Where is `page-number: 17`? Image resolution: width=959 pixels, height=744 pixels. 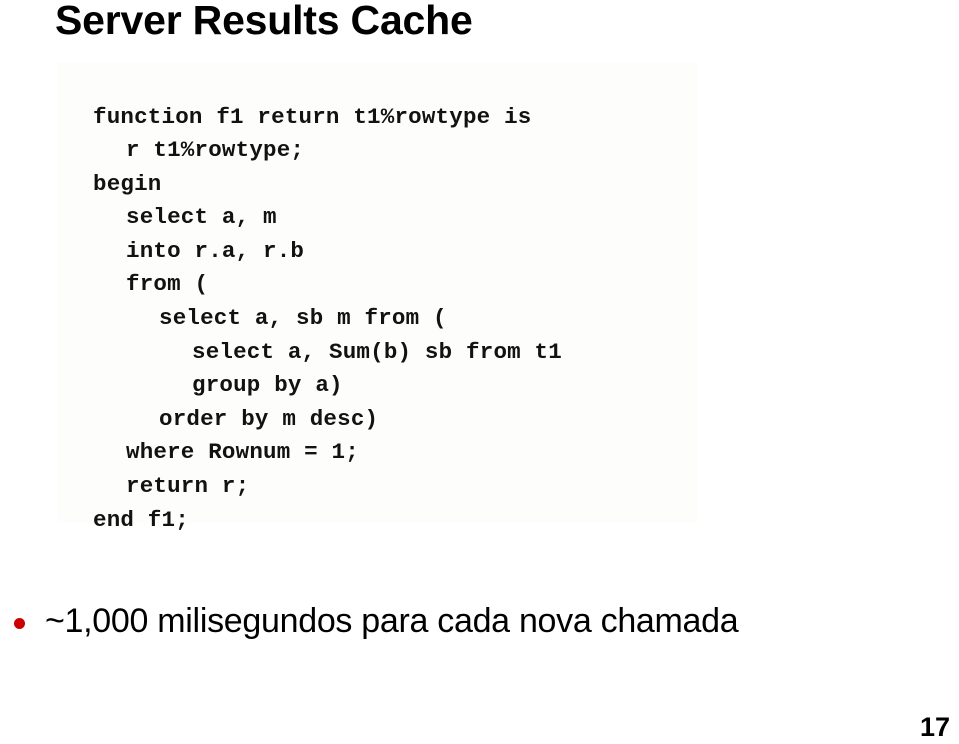
page-number: 17 is located at coordinates (934, 727).